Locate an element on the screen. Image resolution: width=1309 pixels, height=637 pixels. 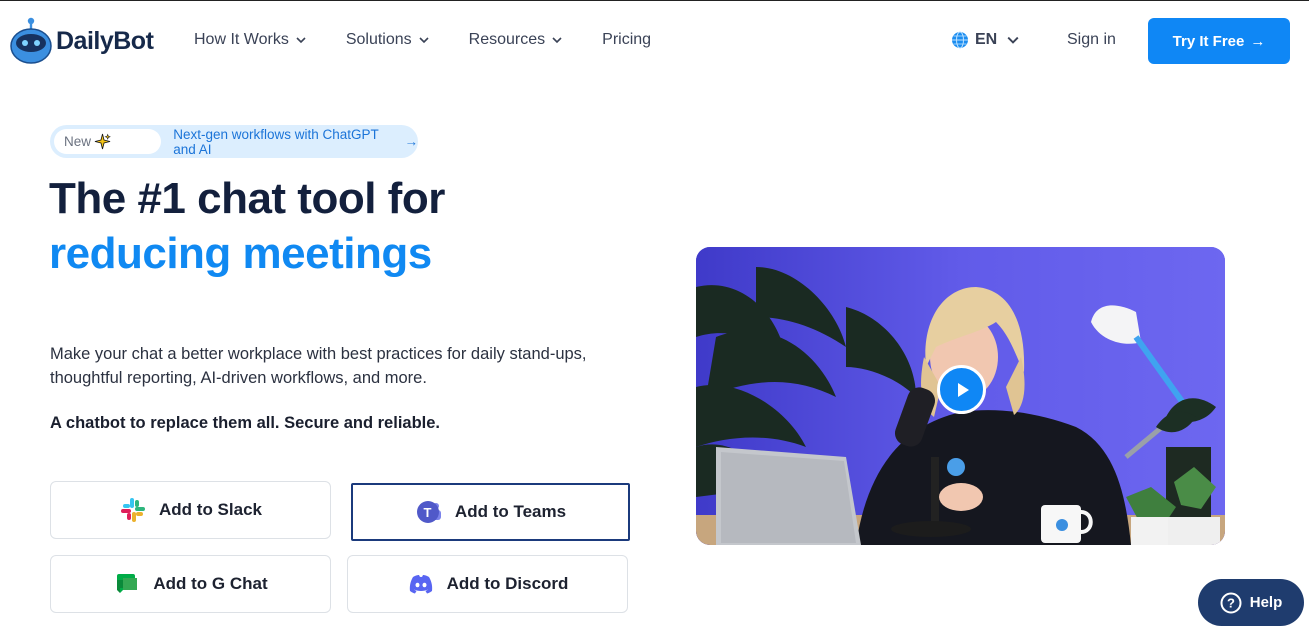
announcement-link: Next-gen workflows with ChatGPT and AI → is located at coordinates (295, 142).